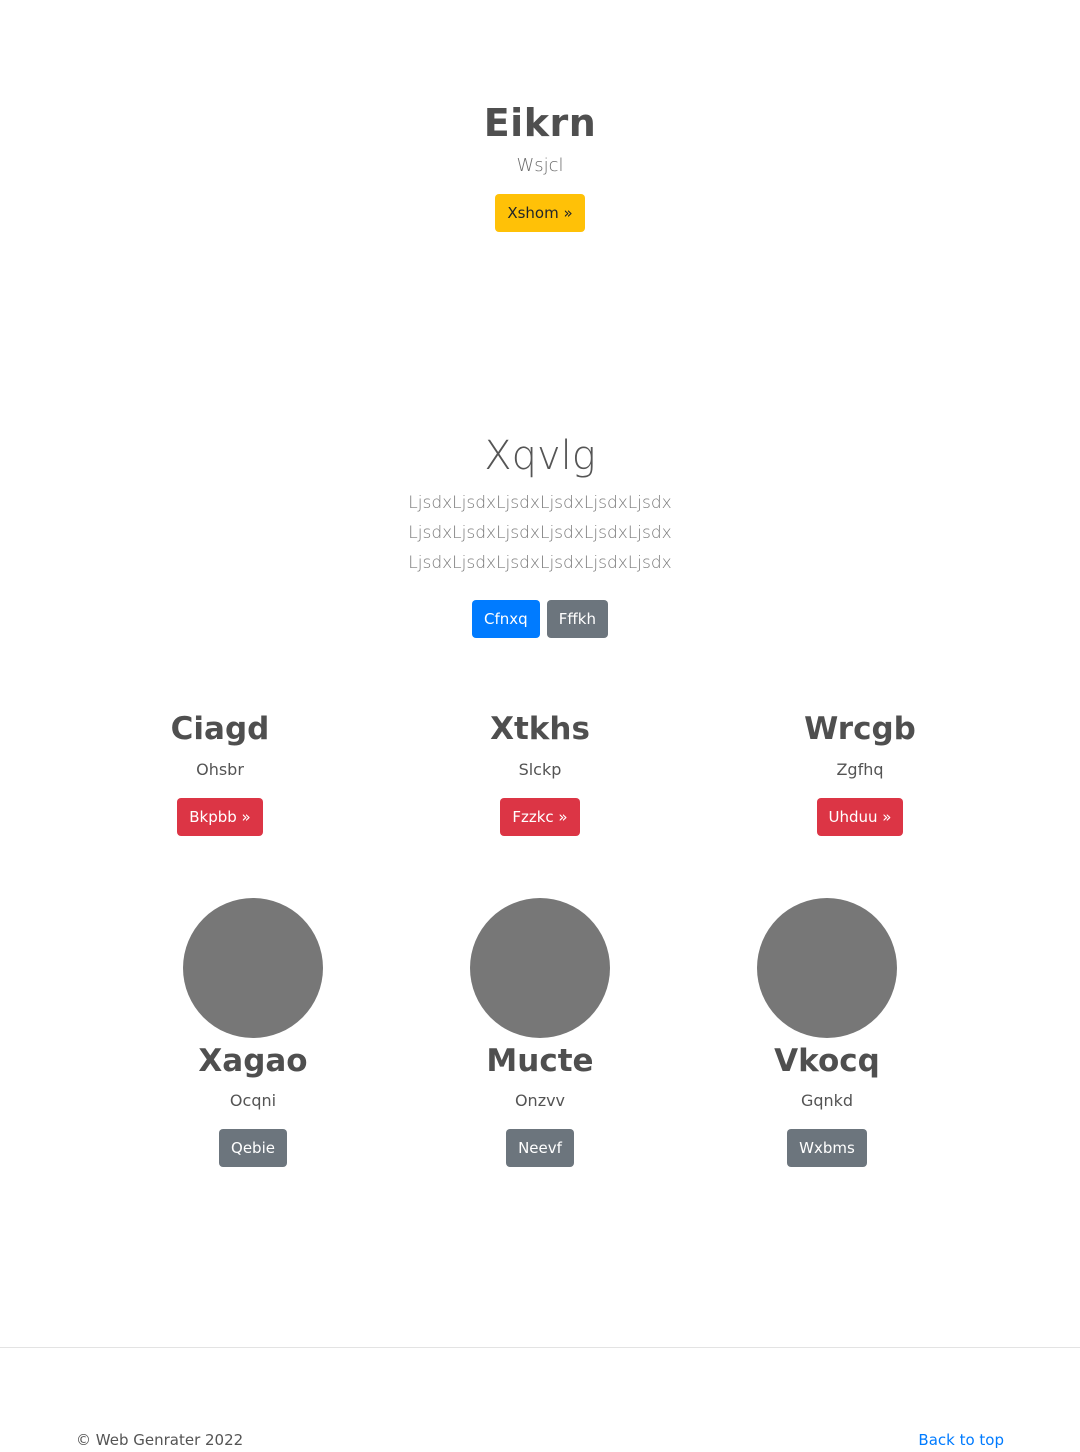 The height and width of the screenshot is (1452, 1080). I want to click on team-member-text: Ocqni, so click(253, 1100).